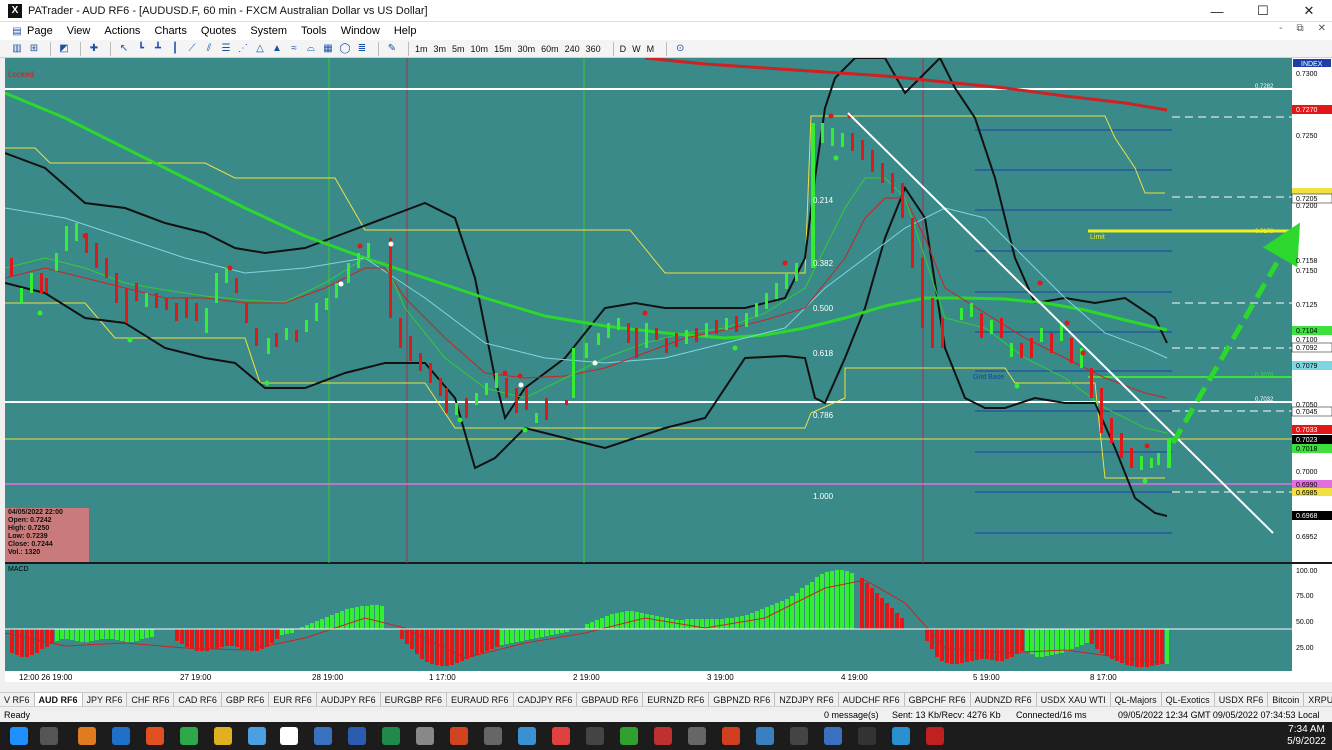 The height and width of the screenshot is (750, 1332). What do you see at coordinates (1004, 699) in the screenshot?
I see `tab-audnzd-rf6: AUDNZD RF6` at bounding box center [1004, 699].